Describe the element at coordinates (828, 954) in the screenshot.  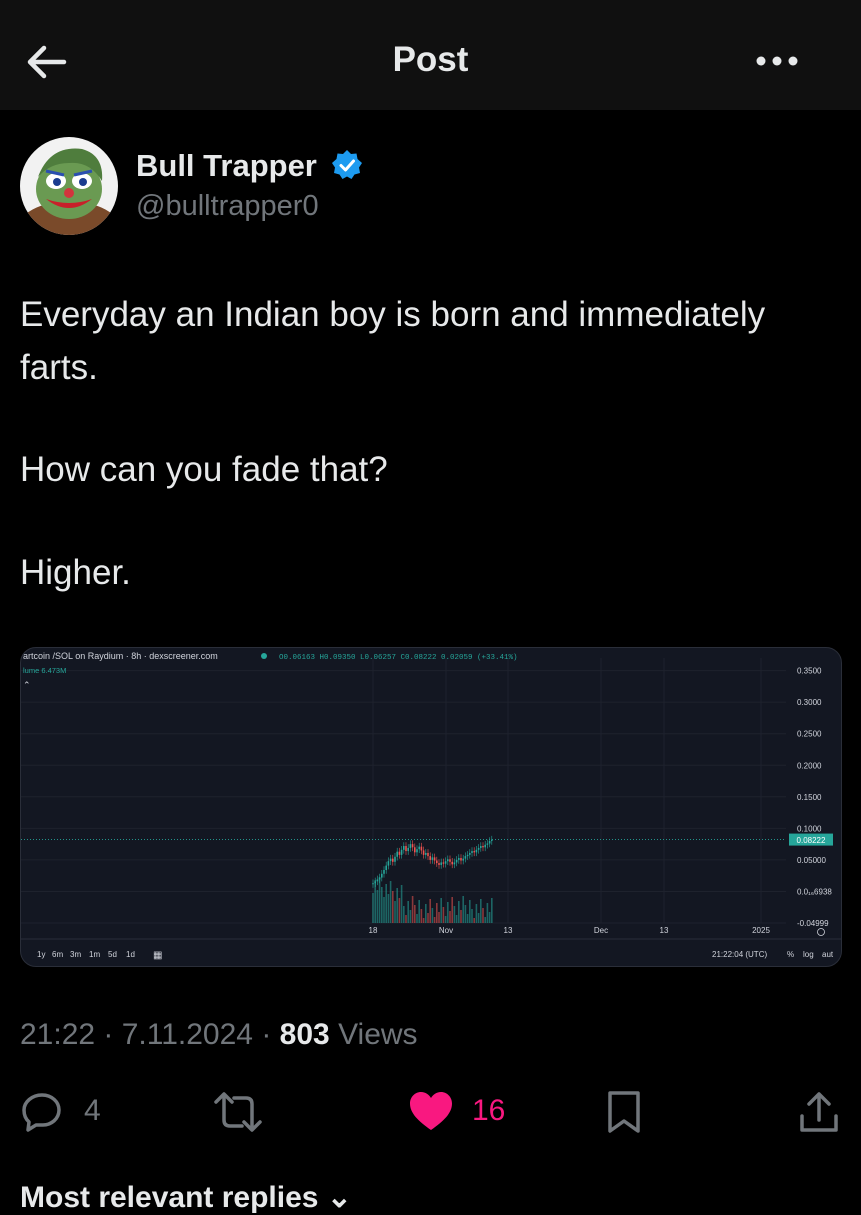
I see `scale-option: aut` at that location.